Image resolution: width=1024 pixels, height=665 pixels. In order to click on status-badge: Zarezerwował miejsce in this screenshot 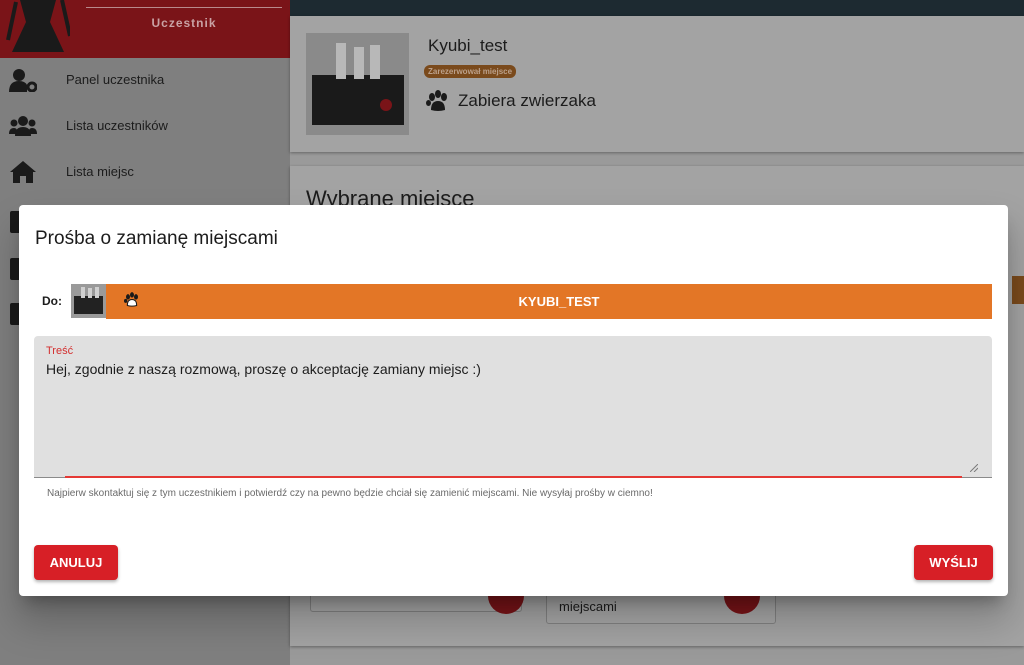, I will do `click(470, 71)`.